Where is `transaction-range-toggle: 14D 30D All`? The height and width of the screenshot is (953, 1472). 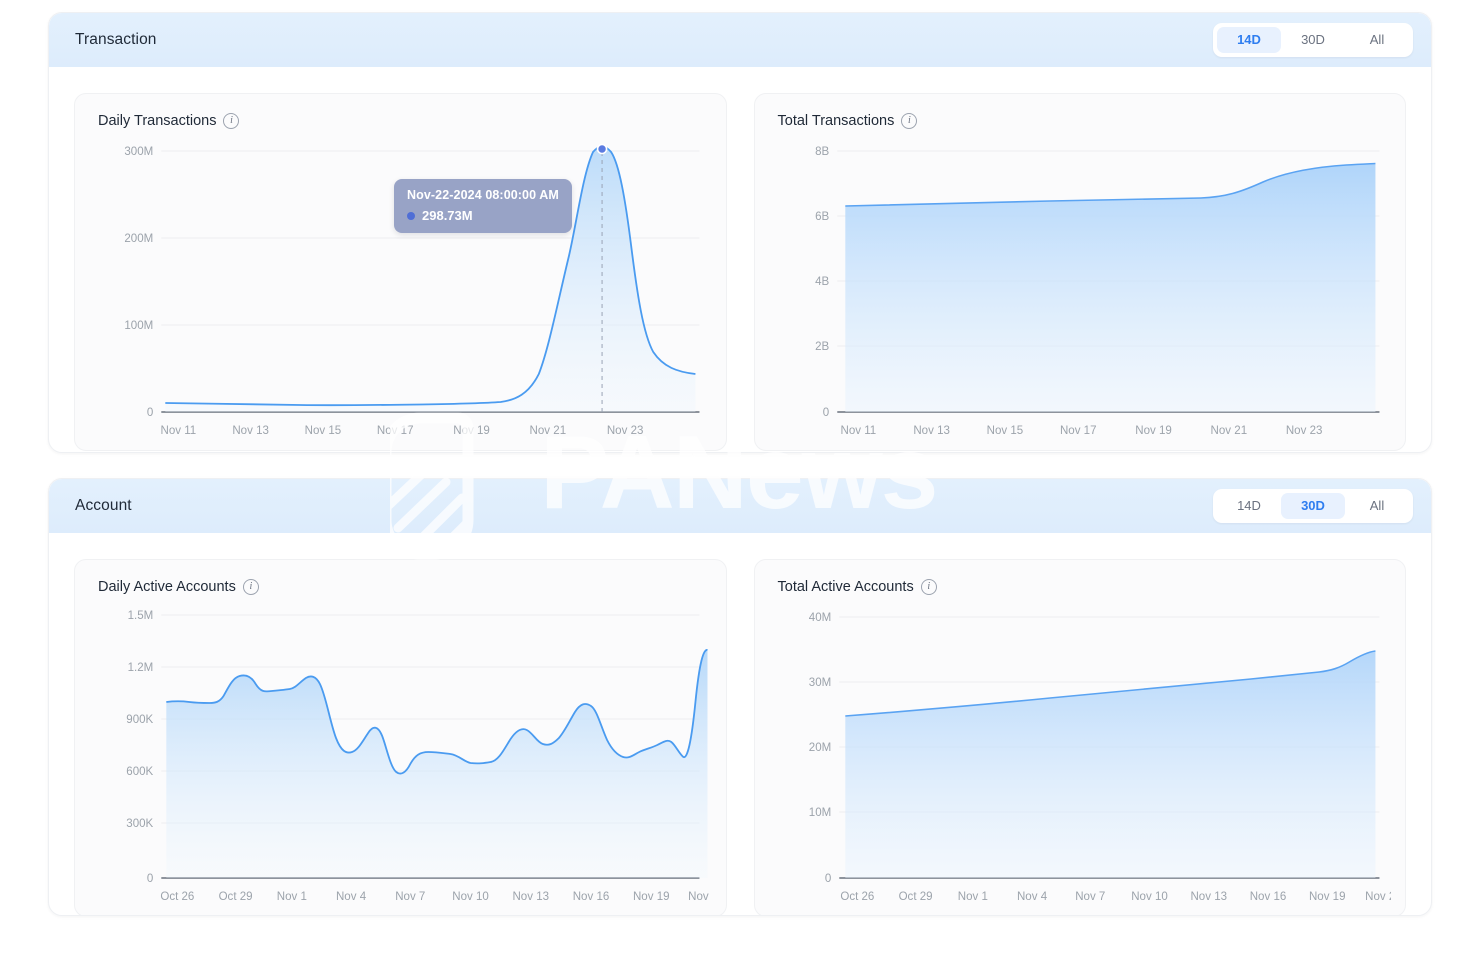
transaction-range-toggle: 14D 30D All is located at coordinates (1313, 40).